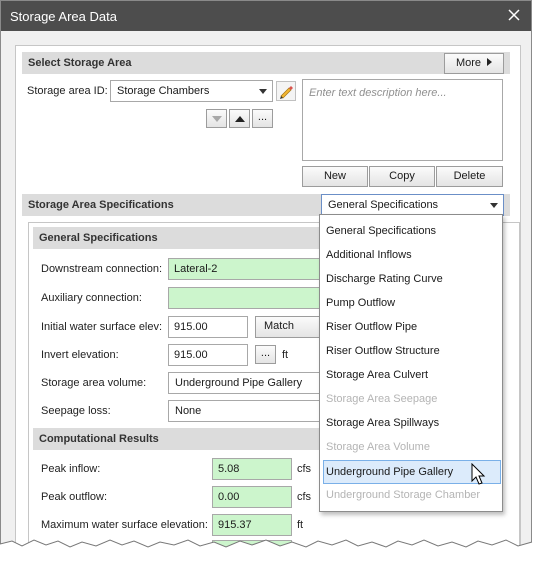 Image resolution: width=546 pixels, height=564 pixels. I want to click on dropdown-item: Storage Area Culvert, so click(411, 375).